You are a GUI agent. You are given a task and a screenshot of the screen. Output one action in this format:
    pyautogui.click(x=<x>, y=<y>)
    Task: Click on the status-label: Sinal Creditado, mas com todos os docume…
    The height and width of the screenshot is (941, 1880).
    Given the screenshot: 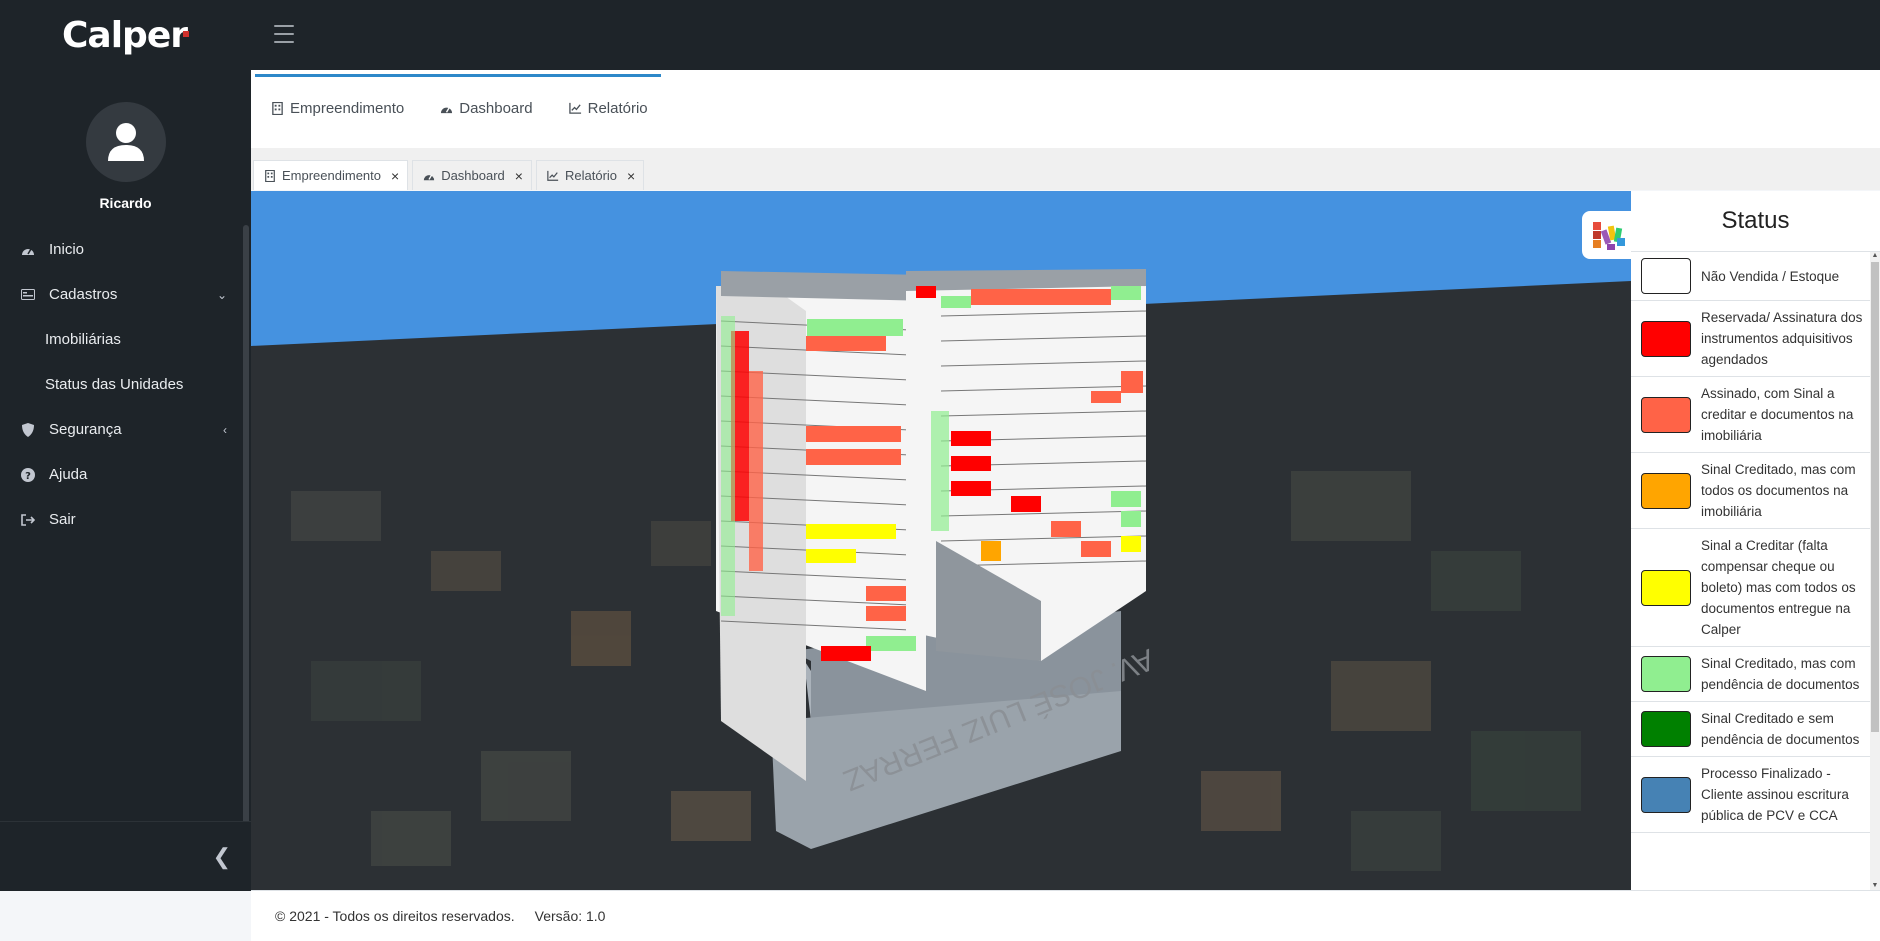 What is the action you would take?
    pyautogui.click(x=1778, y=490)
    